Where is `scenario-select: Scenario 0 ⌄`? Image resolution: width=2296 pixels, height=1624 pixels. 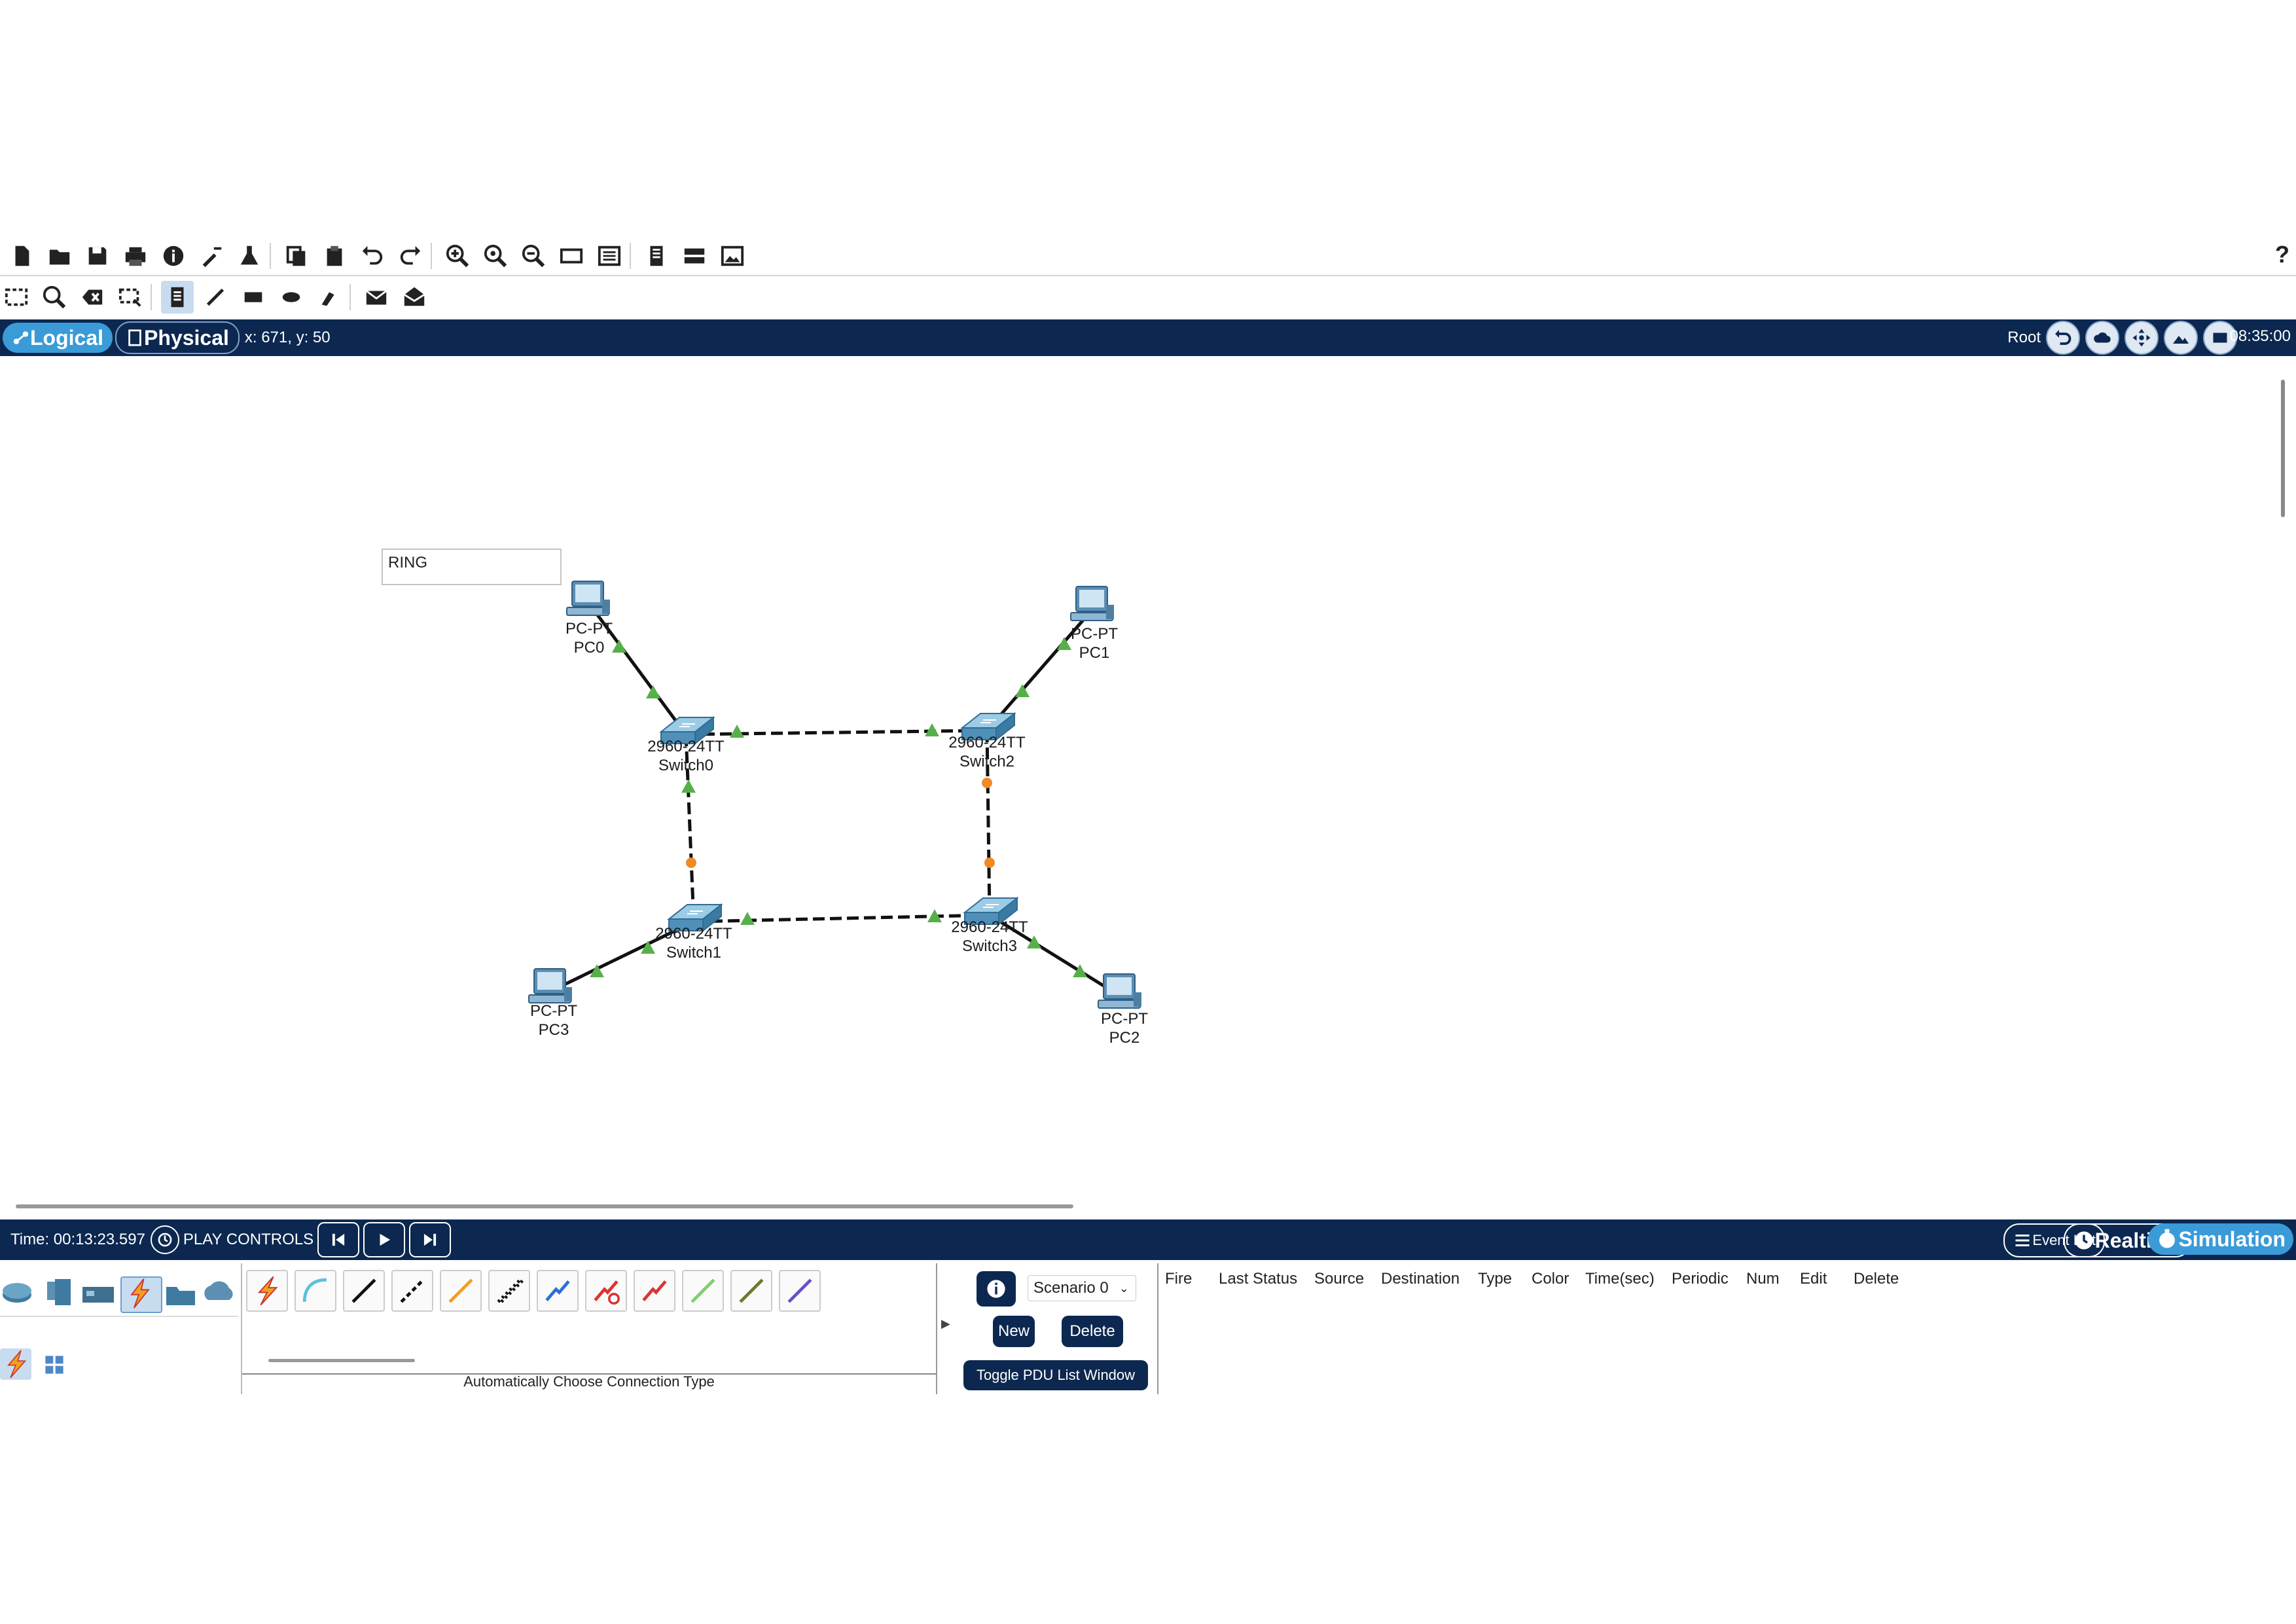 scenario-select: Scenario 0 ⌄ is located at coordinates (1082, 1288).